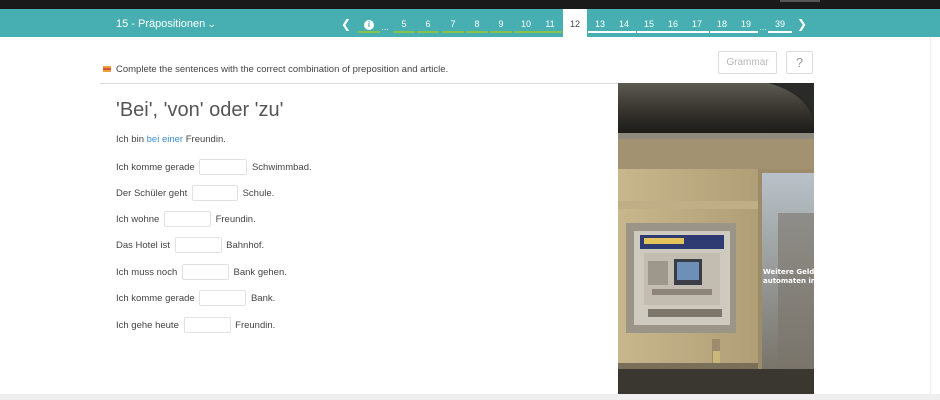 The width and height of the screenshot is (940, 400). I want to click on exercise-row: Ich komme gerade Bank., so click(195, 299).